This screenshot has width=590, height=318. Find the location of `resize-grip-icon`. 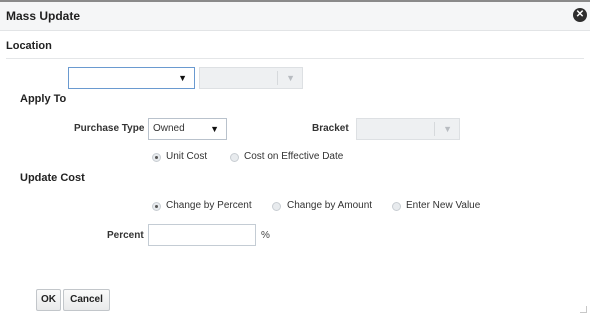

resize-grip-icon is located at coordinates (583, 309).